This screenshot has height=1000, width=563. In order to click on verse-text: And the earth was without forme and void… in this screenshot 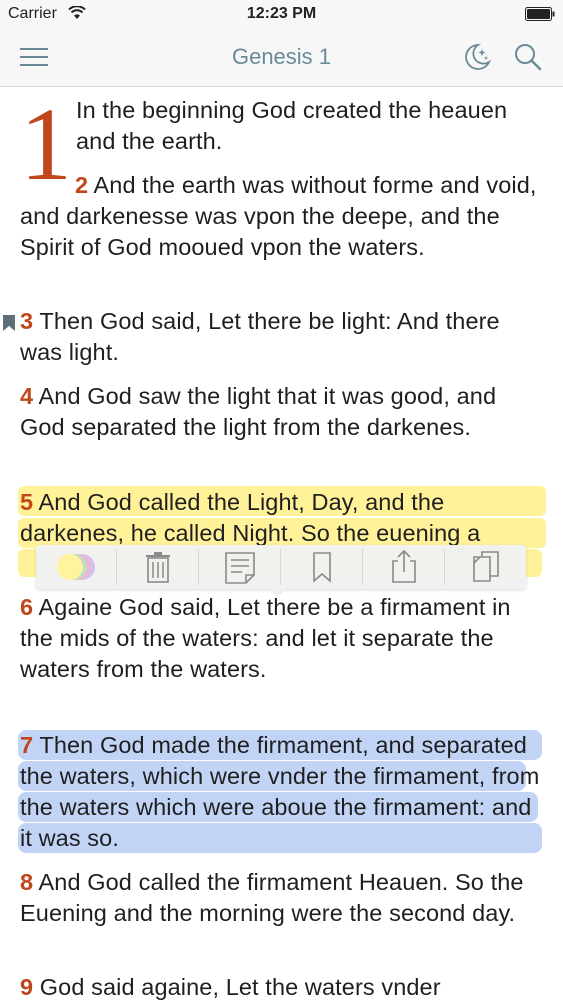, I will do `click(278, 216)`.